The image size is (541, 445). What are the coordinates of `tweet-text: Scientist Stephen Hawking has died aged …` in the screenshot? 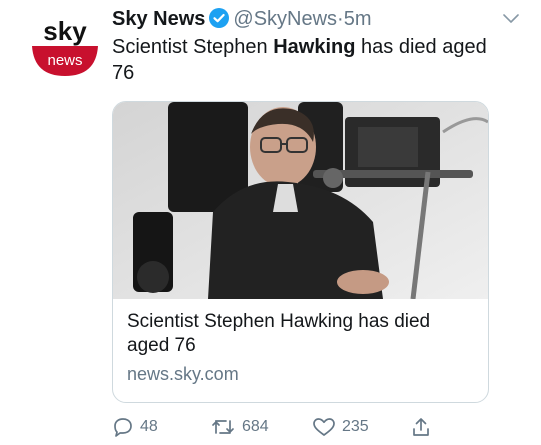 It's located at (302, 60).